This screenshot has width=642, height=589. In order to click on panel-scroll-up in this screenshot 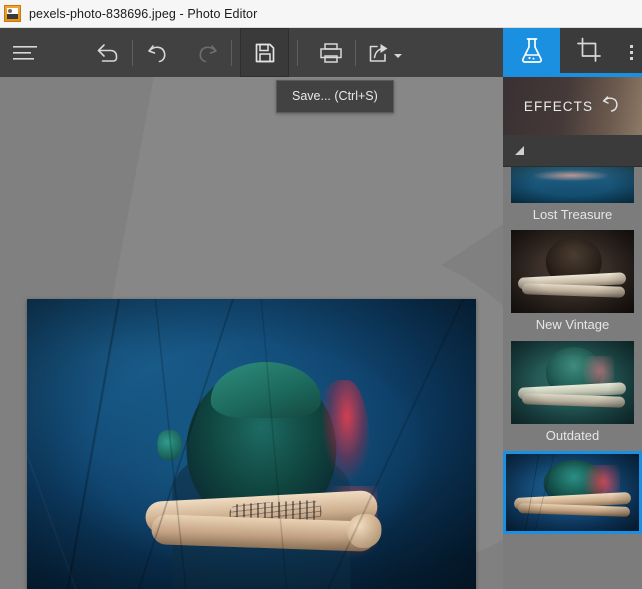, I will do `click(572, 151)`.